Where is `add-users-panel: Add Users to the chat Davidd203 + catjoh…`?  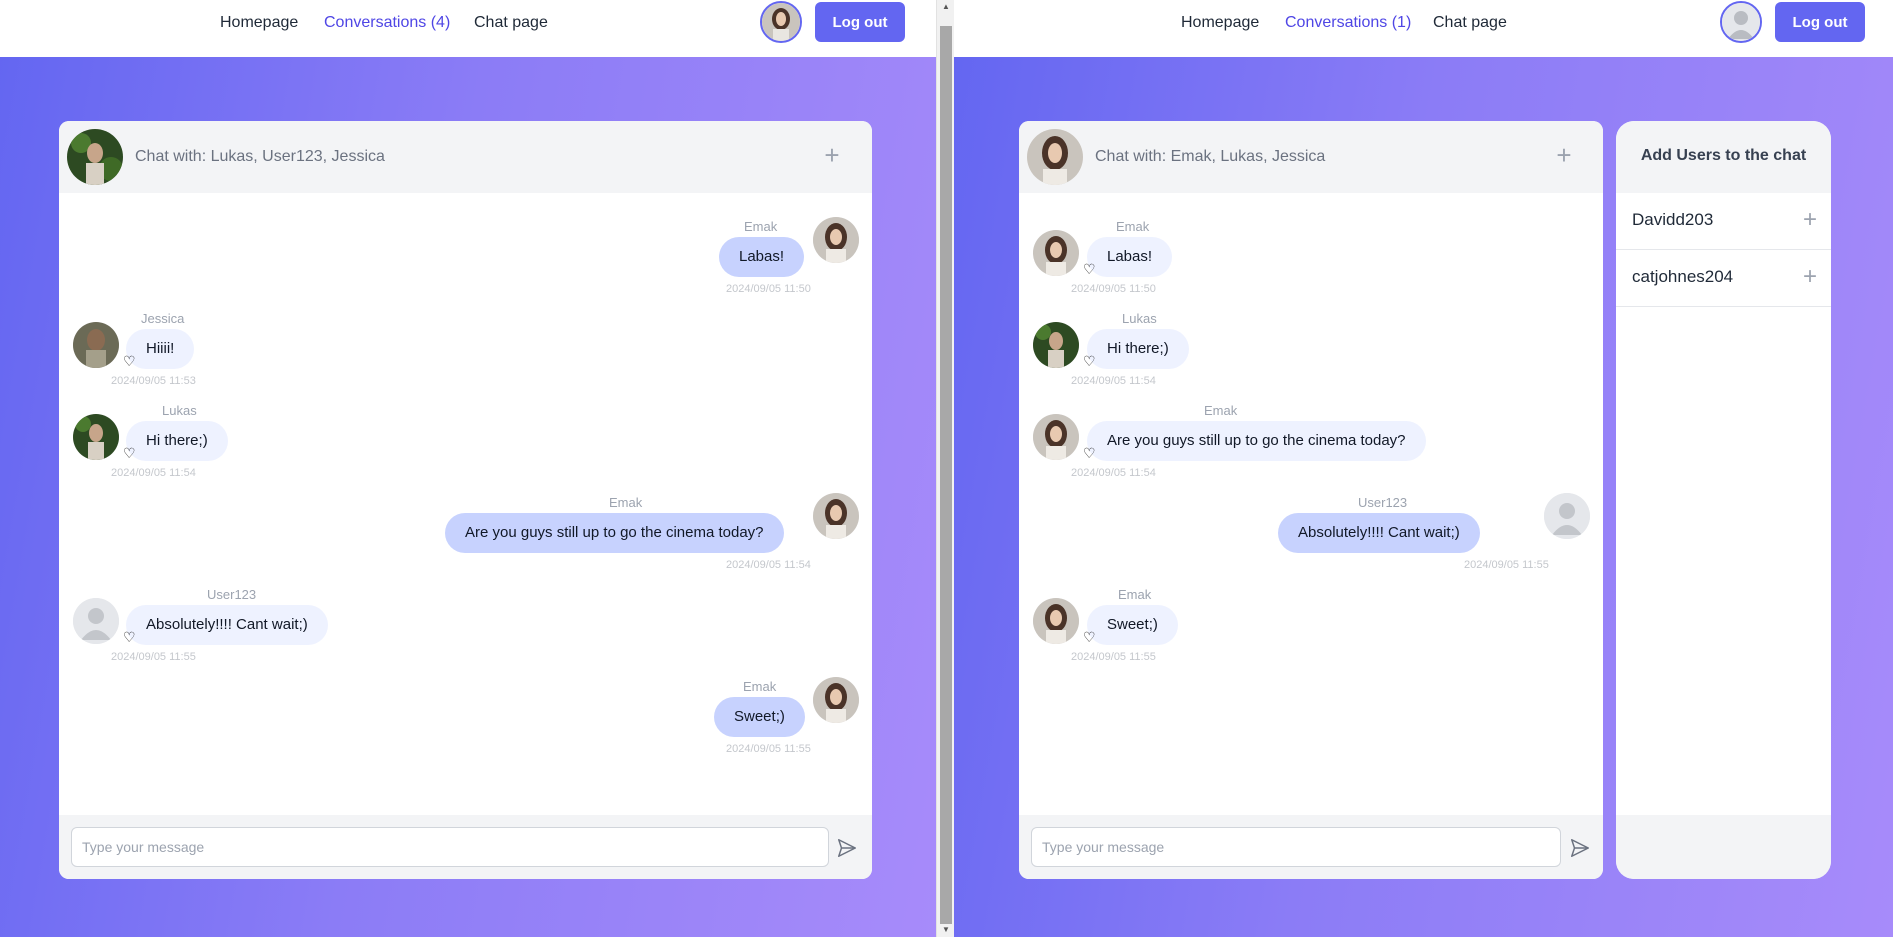 add-users-panel: Add Users to the chat Davidd203 + catjoh… is located at coordinates (1723, 500).